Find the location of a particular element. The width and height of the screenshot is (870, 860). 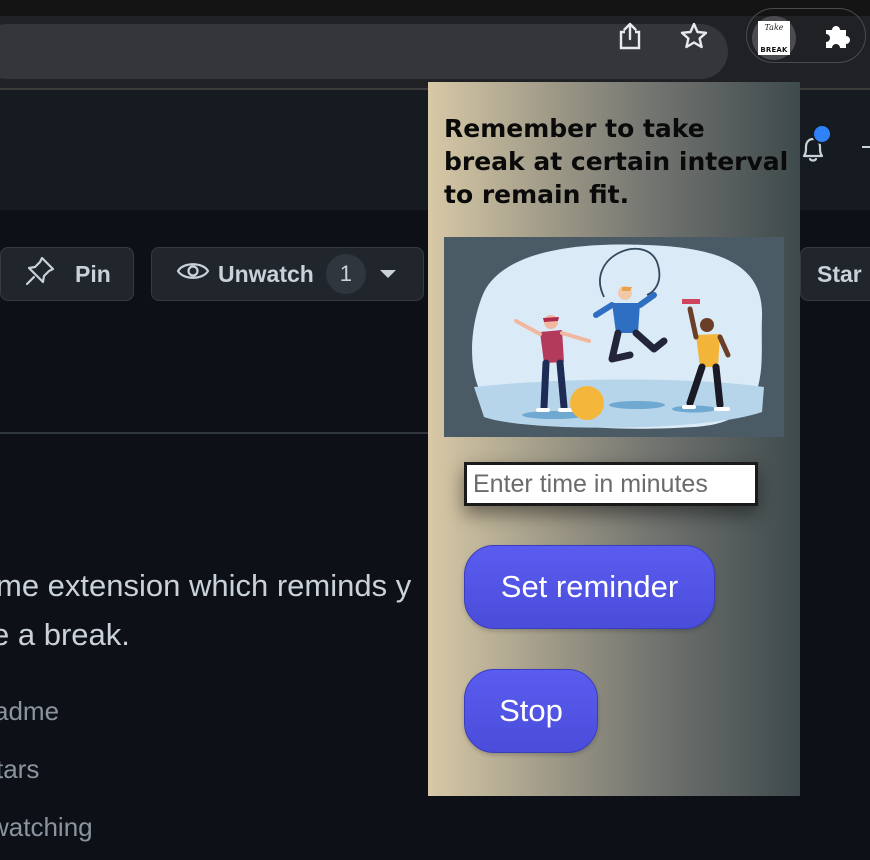

stars-link: tars is located at coordinates (19, 769).